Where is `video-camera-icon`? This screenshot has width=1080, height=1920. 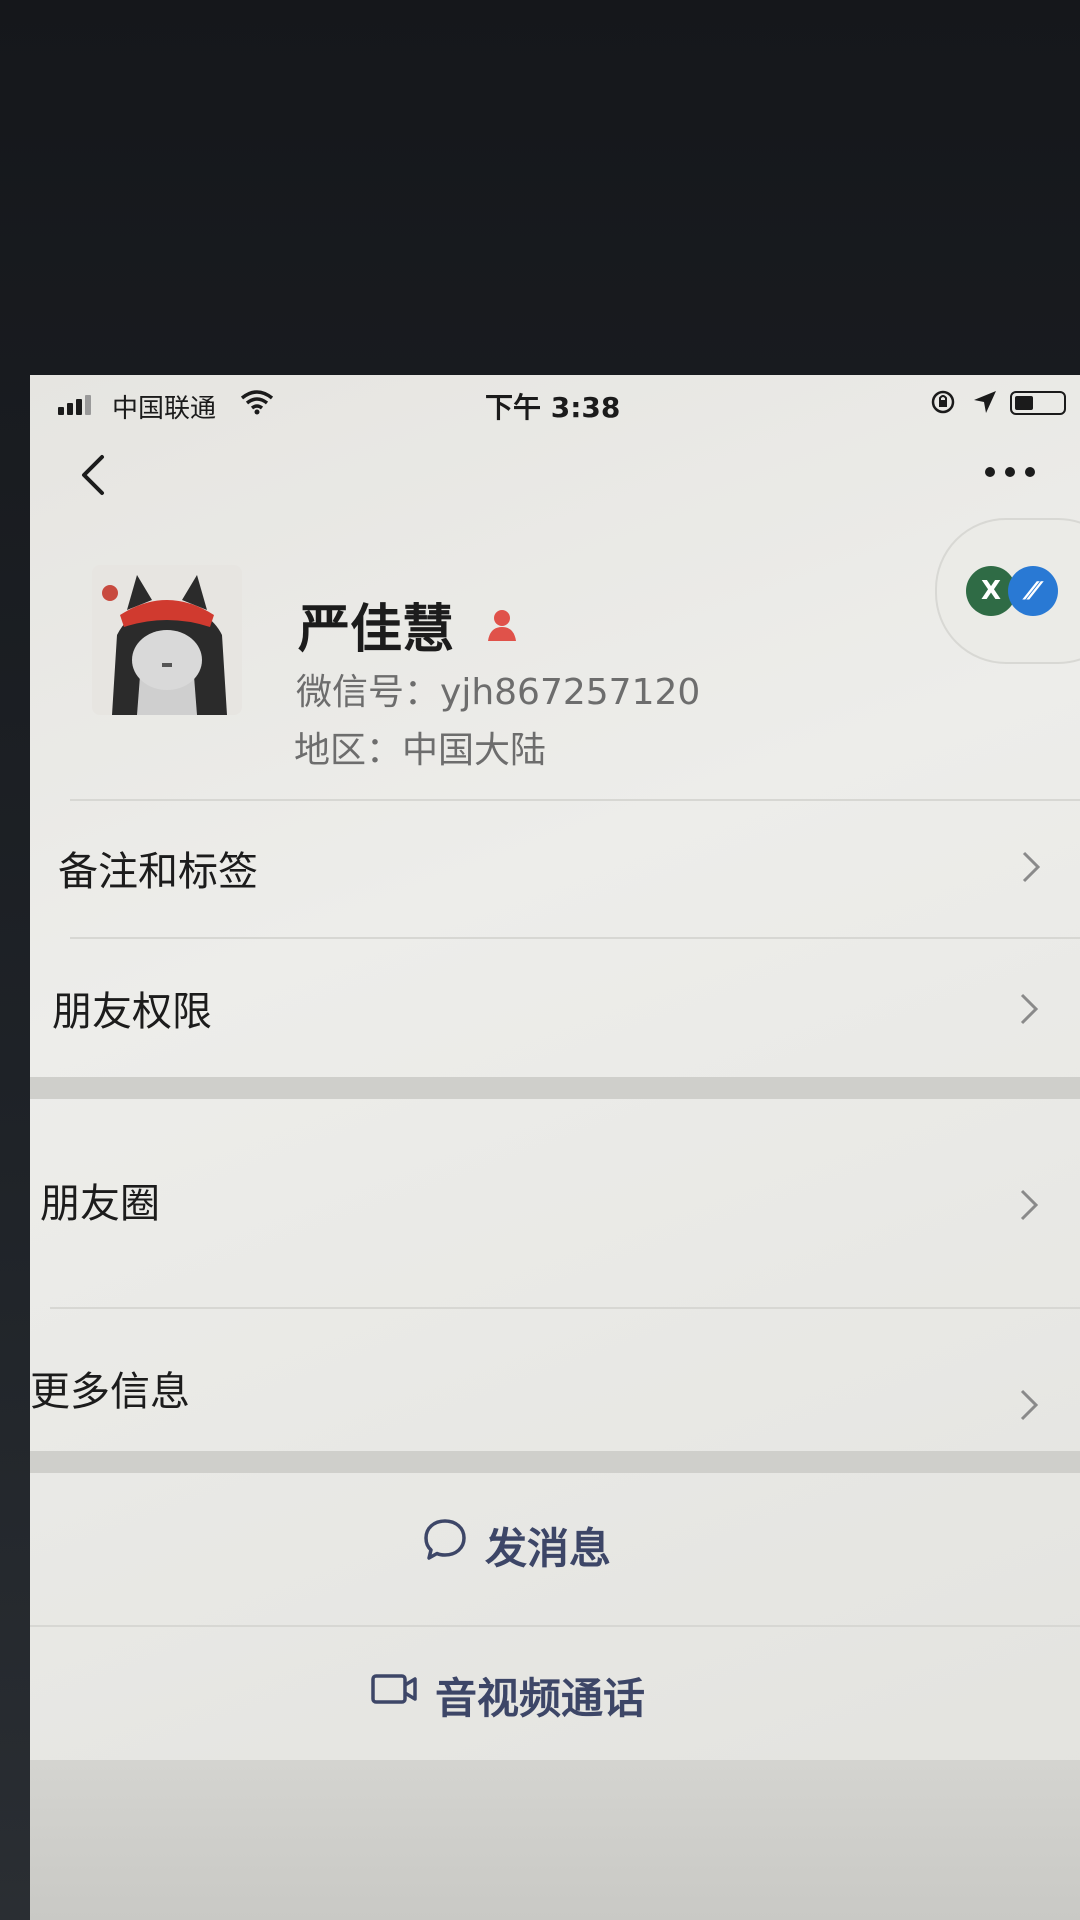 video-camera-icon is located at coordinates (394, 1689).